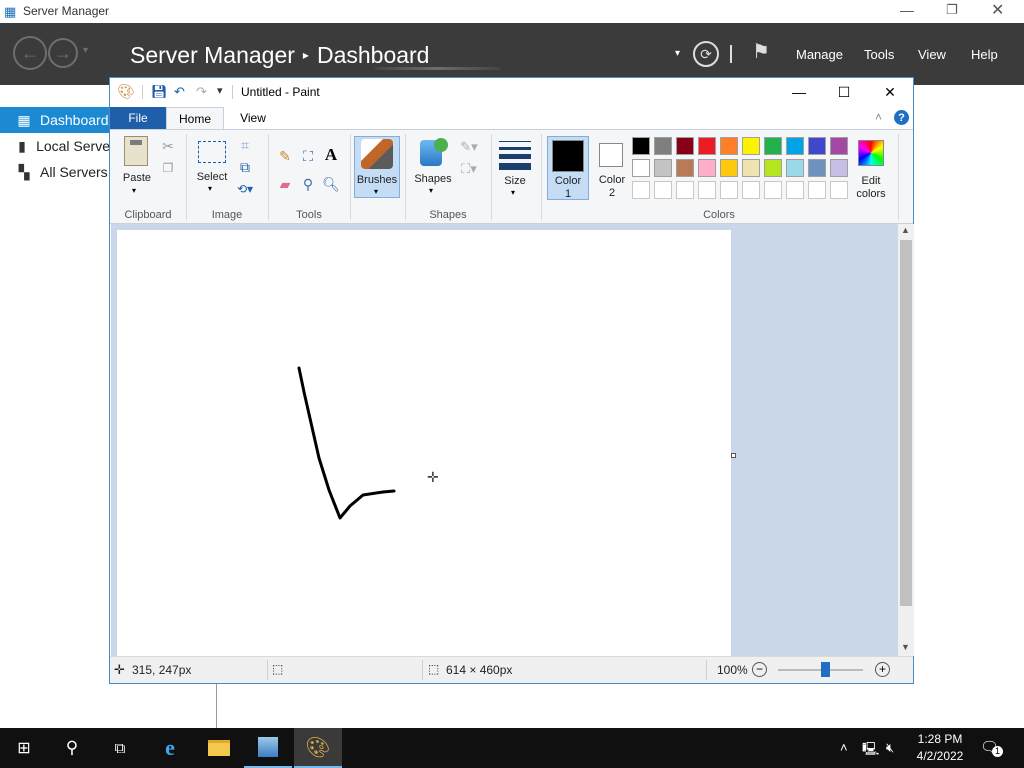 The width and height of the screenshot is (1024, 768). What do you see at coordinates (63, 53) in the screenshot?
I see `forward-button: →` at bounding box center [63, 53].